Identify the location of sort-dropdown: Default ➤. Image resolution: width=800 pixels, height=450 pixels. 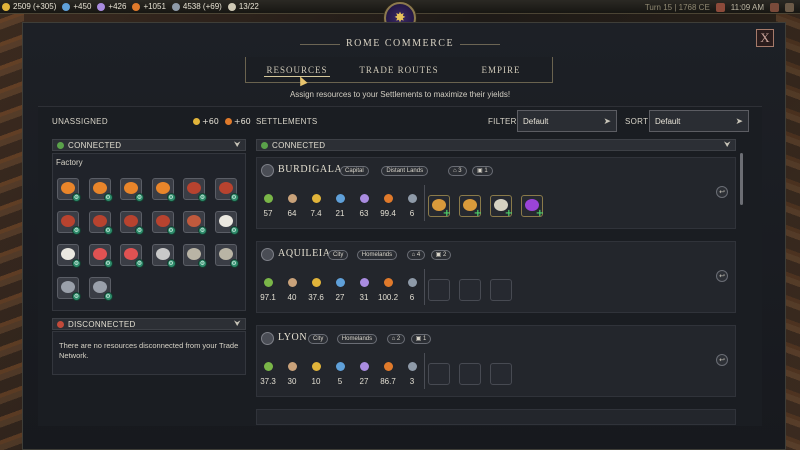
(699, 121).